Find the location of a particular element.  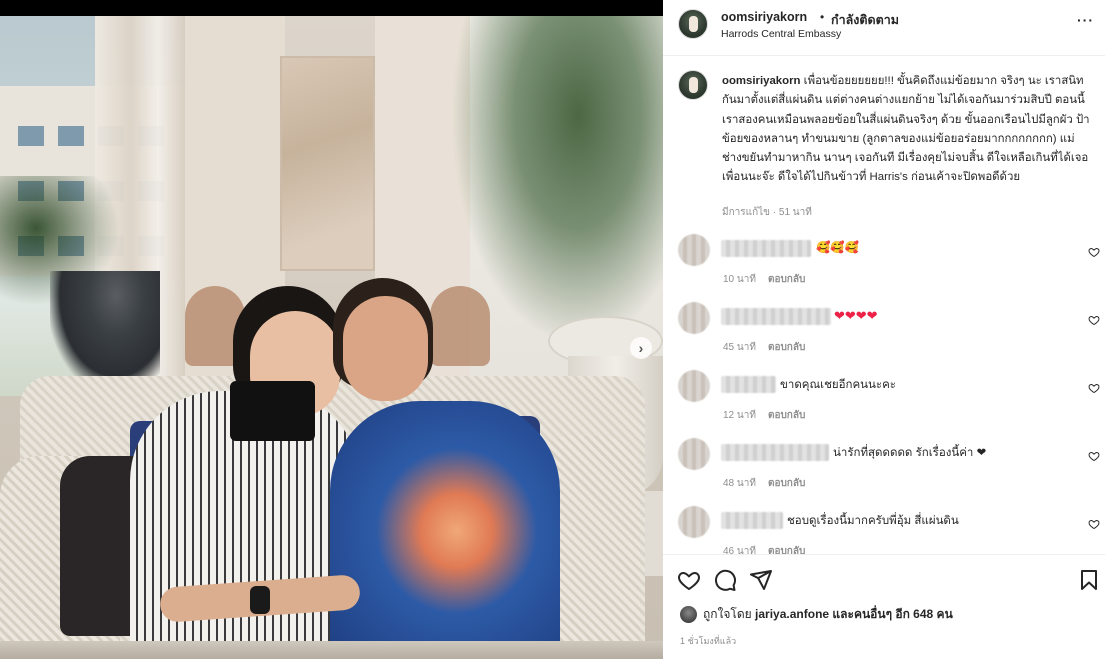

liked-by-username: jariya.anfone is located at coordinates (792, 614).